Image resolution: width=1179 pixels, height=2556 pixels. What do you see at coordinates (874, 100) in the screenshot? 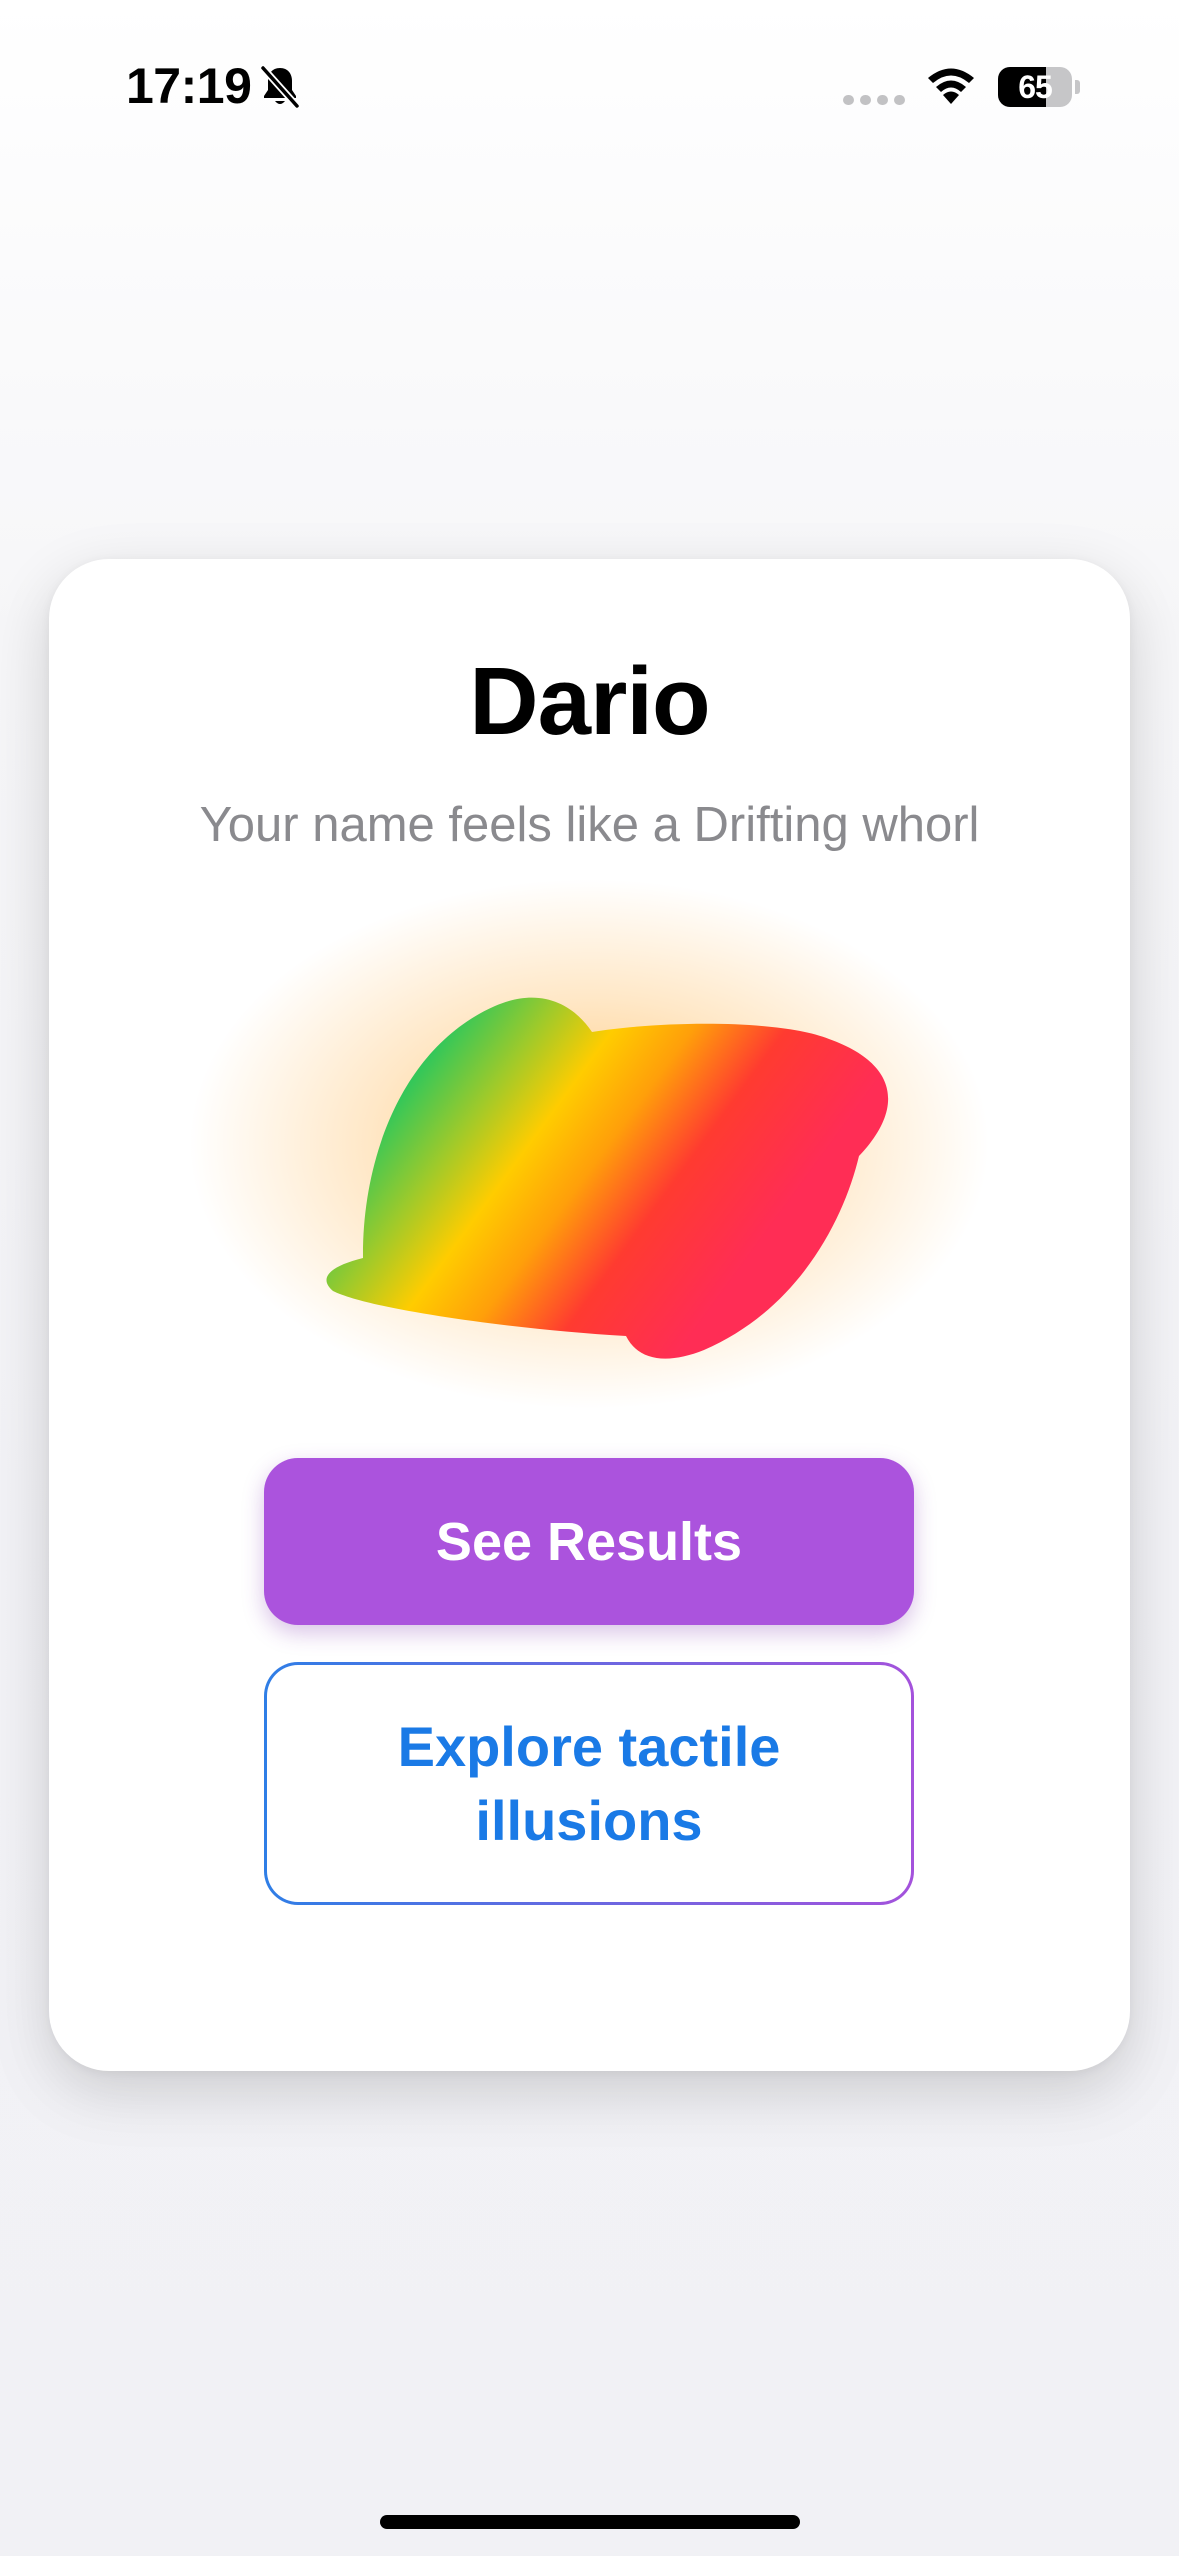
I see `cellular-signal-icon` at bounding box center [874, 100].